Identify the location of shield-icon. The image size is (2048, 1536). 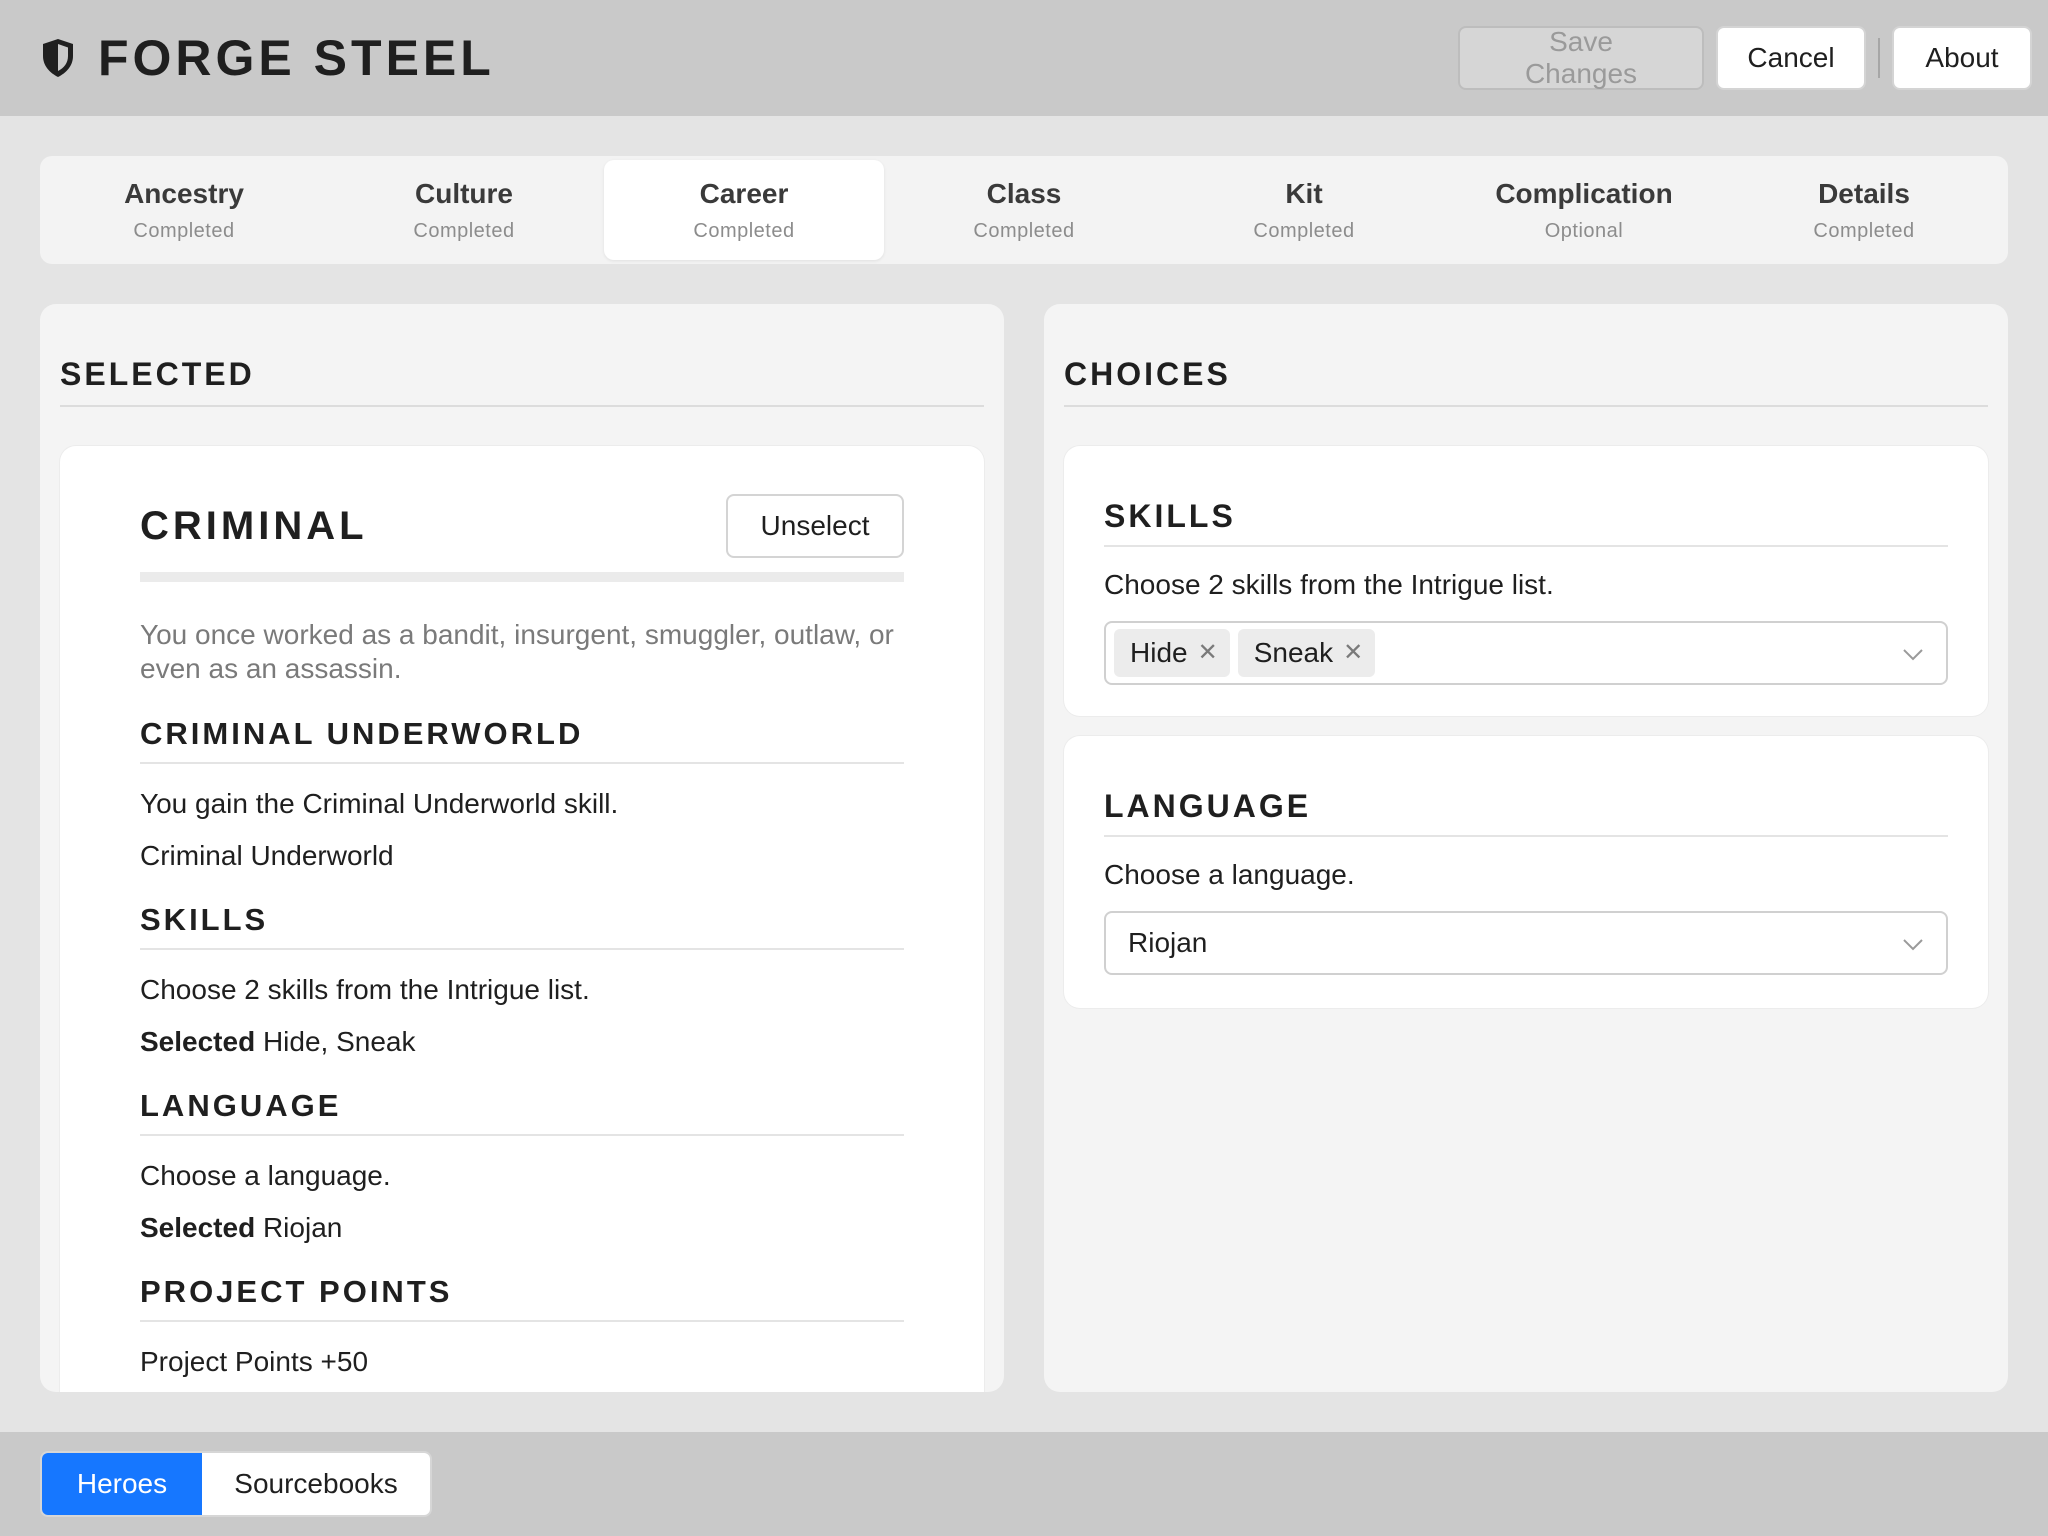
(58, 58).